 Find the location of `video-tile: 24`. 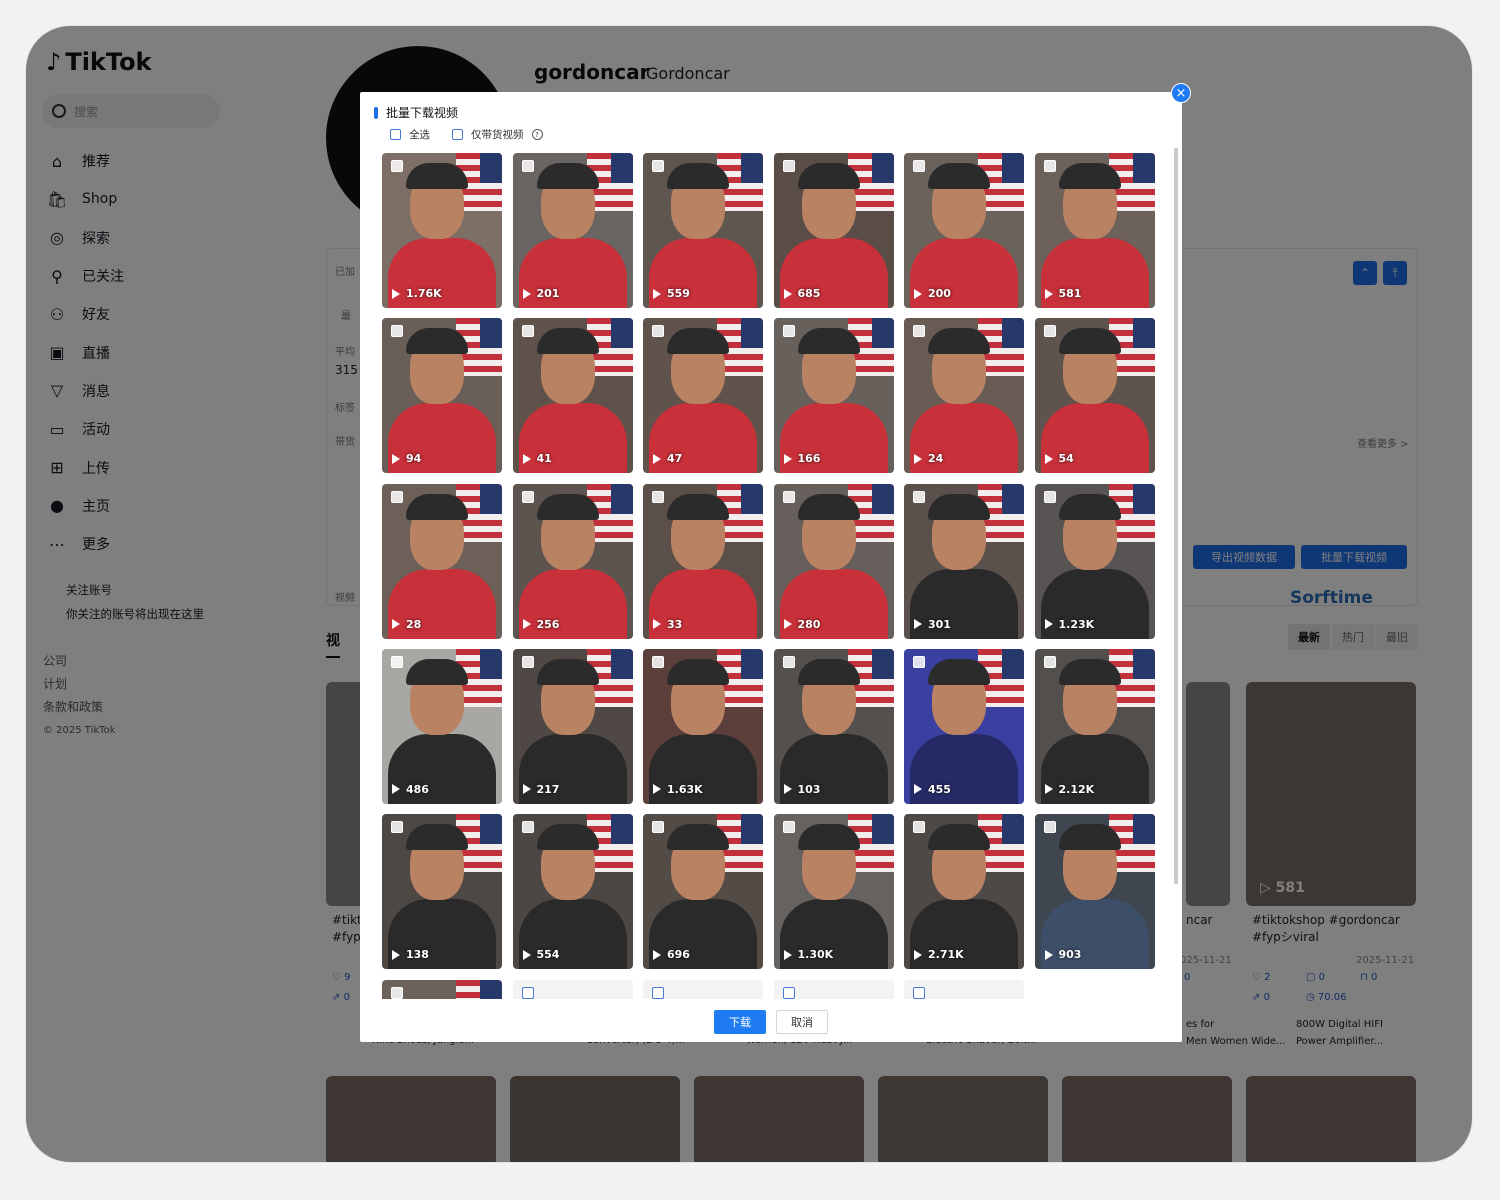

video-tile: 24 is located at coordinates (964, 396).